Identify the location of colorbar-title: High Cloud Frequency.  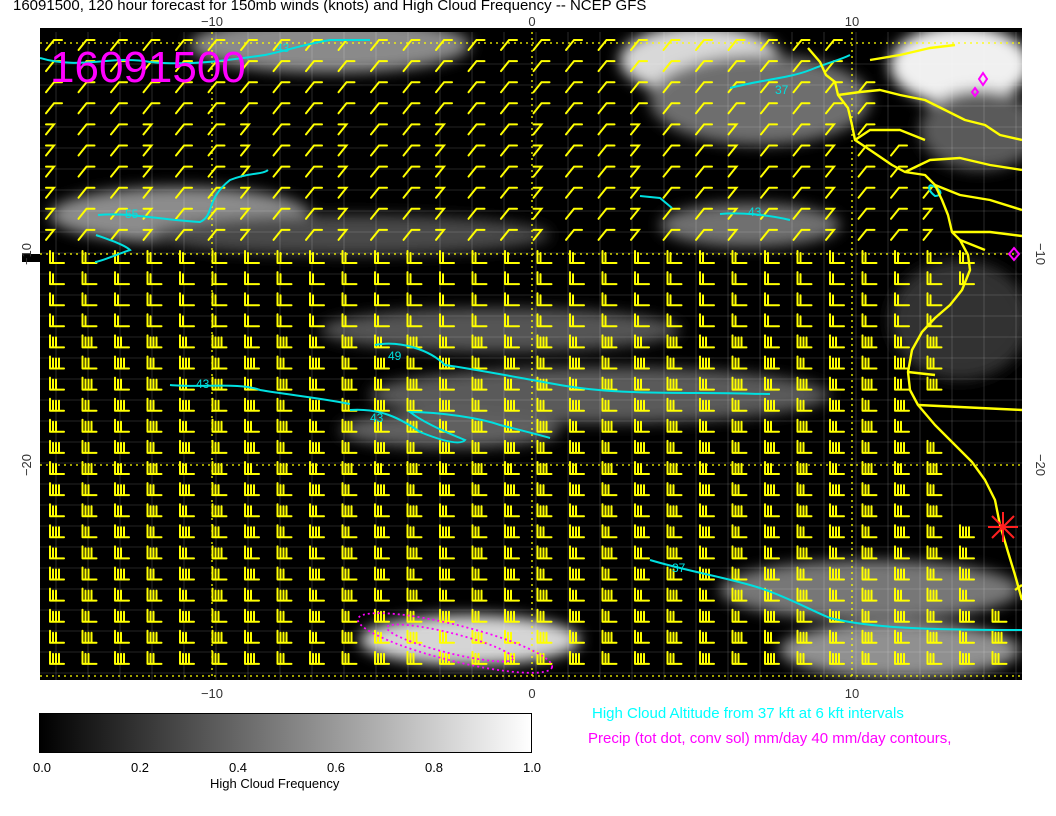
(275, 783).